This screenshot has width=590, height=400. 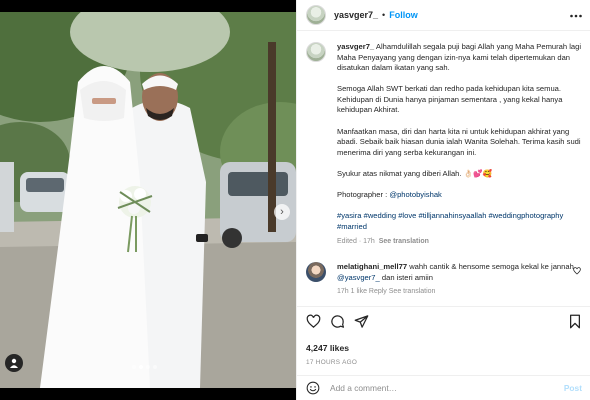 What do you see at coordinates (577, 272) in the screenshot?
I see `heart-outline-icon` at bounding box center [577, 272].